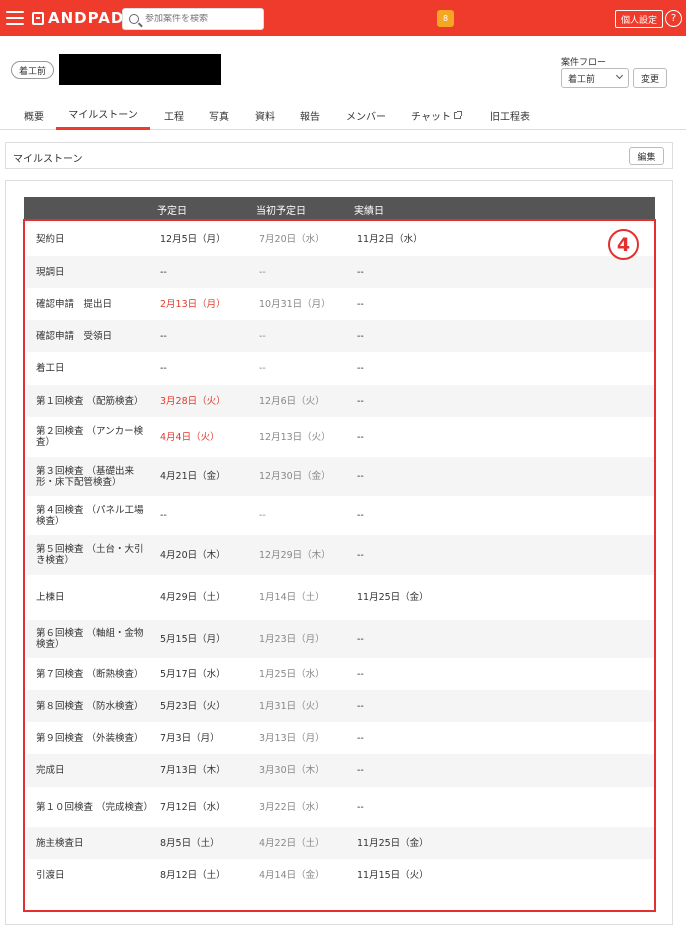  I want to click on planned-date: 4月20日（木）, so click(193, 555).